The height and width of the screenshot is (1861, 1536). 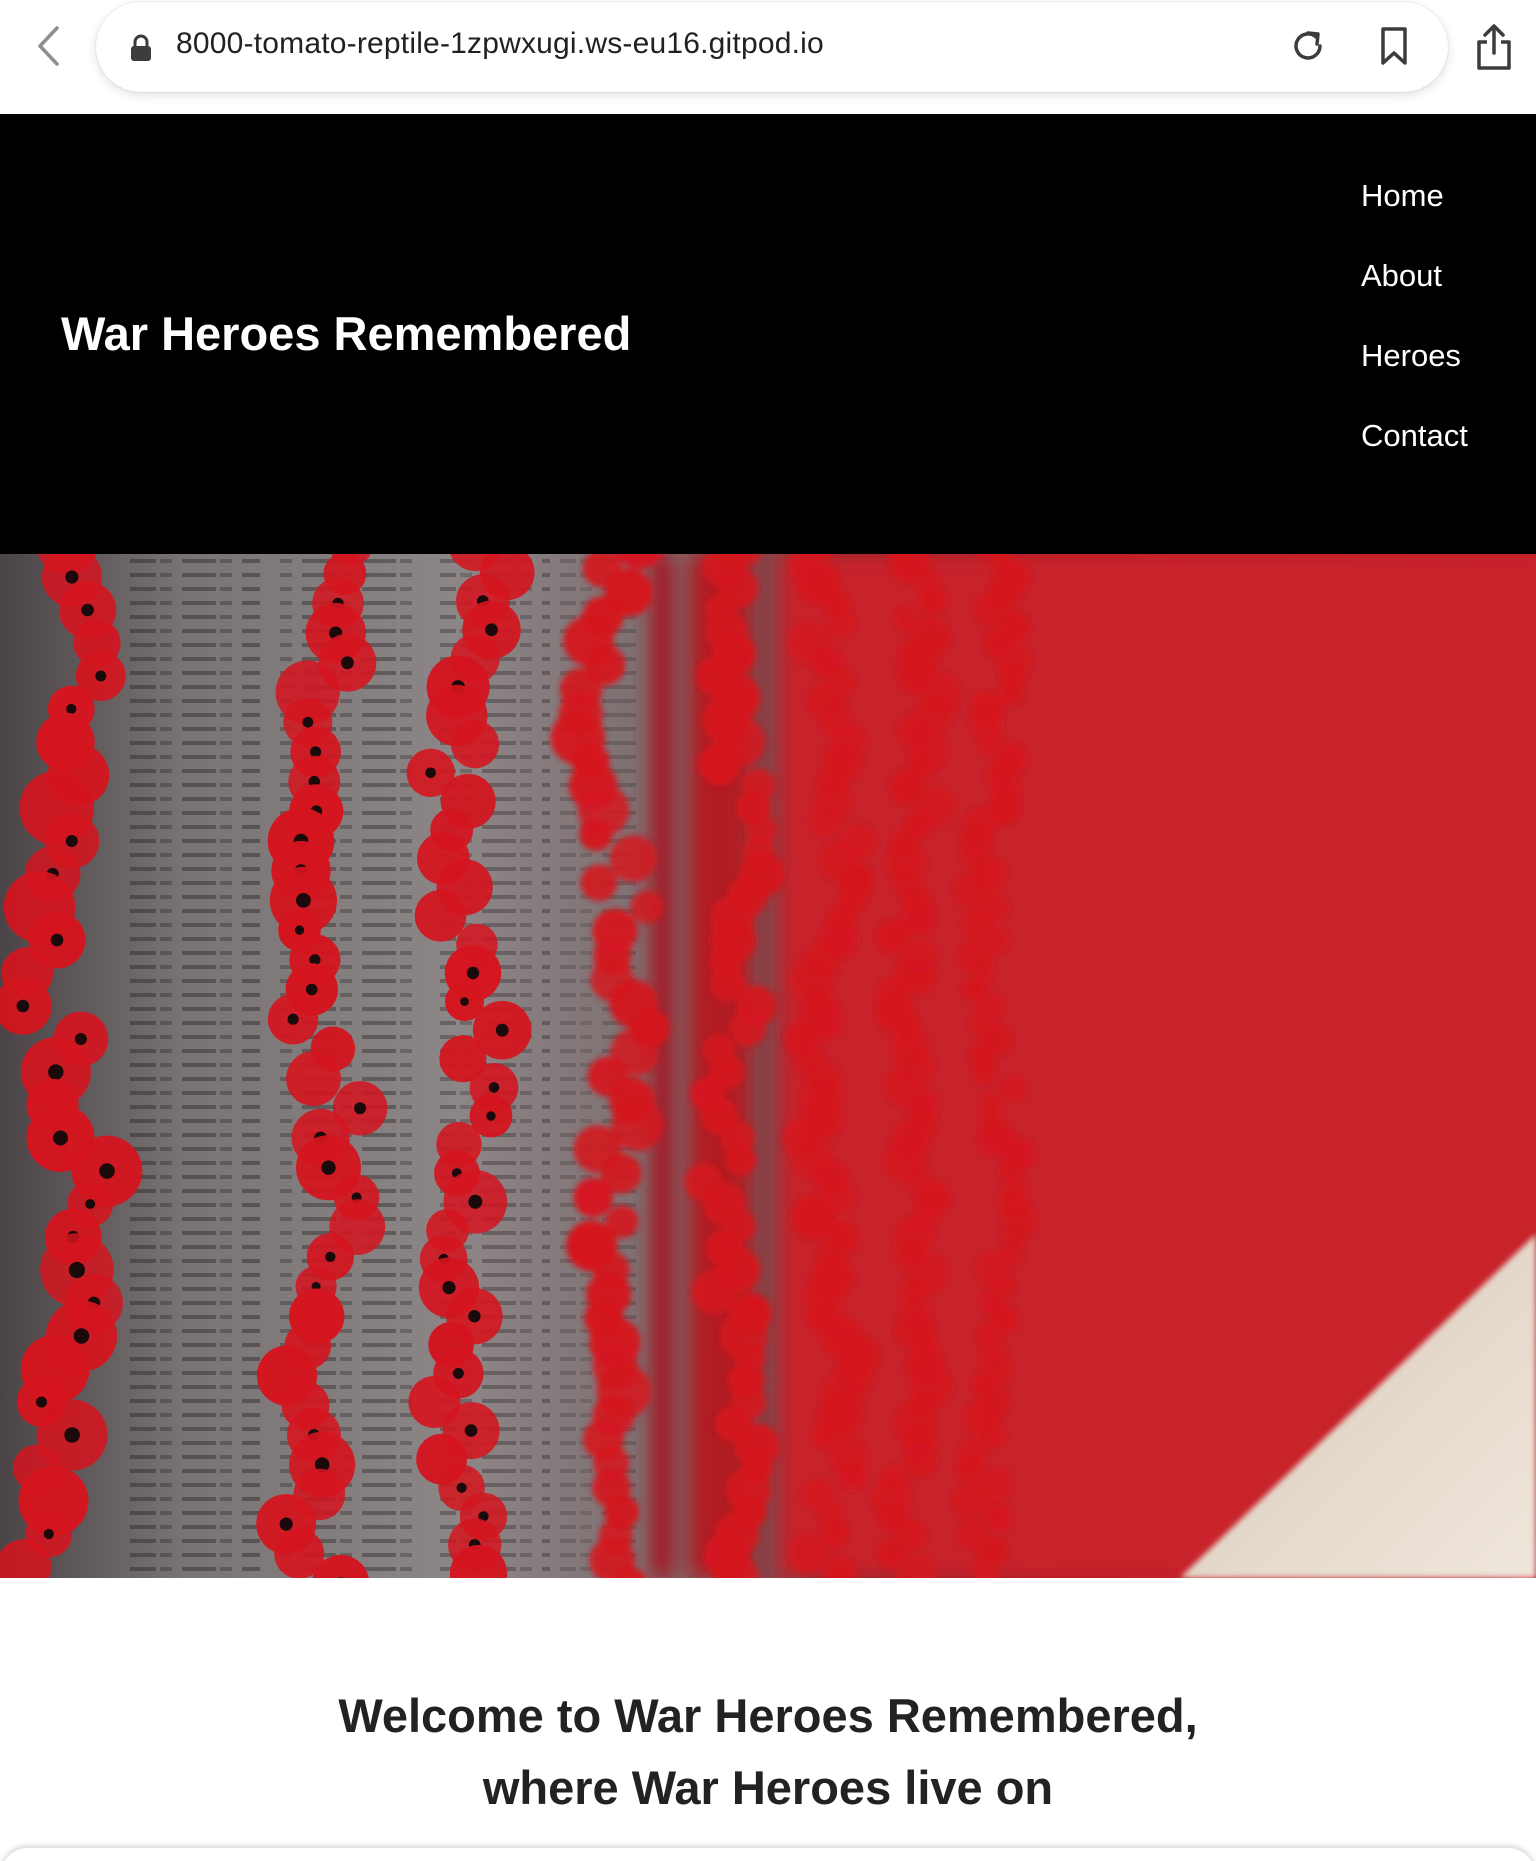 What do you see at coordinates (1446, 216) in the screenshot?
I see `nav-home-link: Home` at bounding box center [1446, 216].